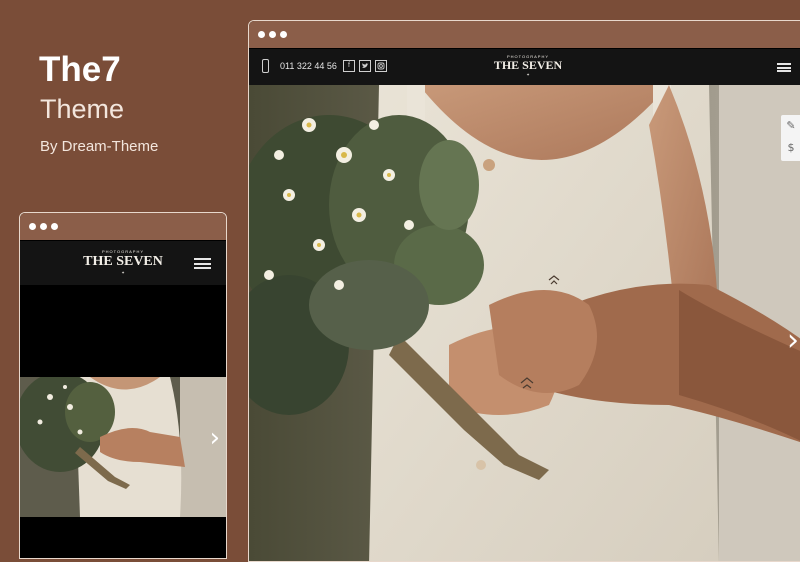  Describe the element at coordinates (99, 146) in the screenshot. I see `hero-byline: By Dream-Theme` at that location.